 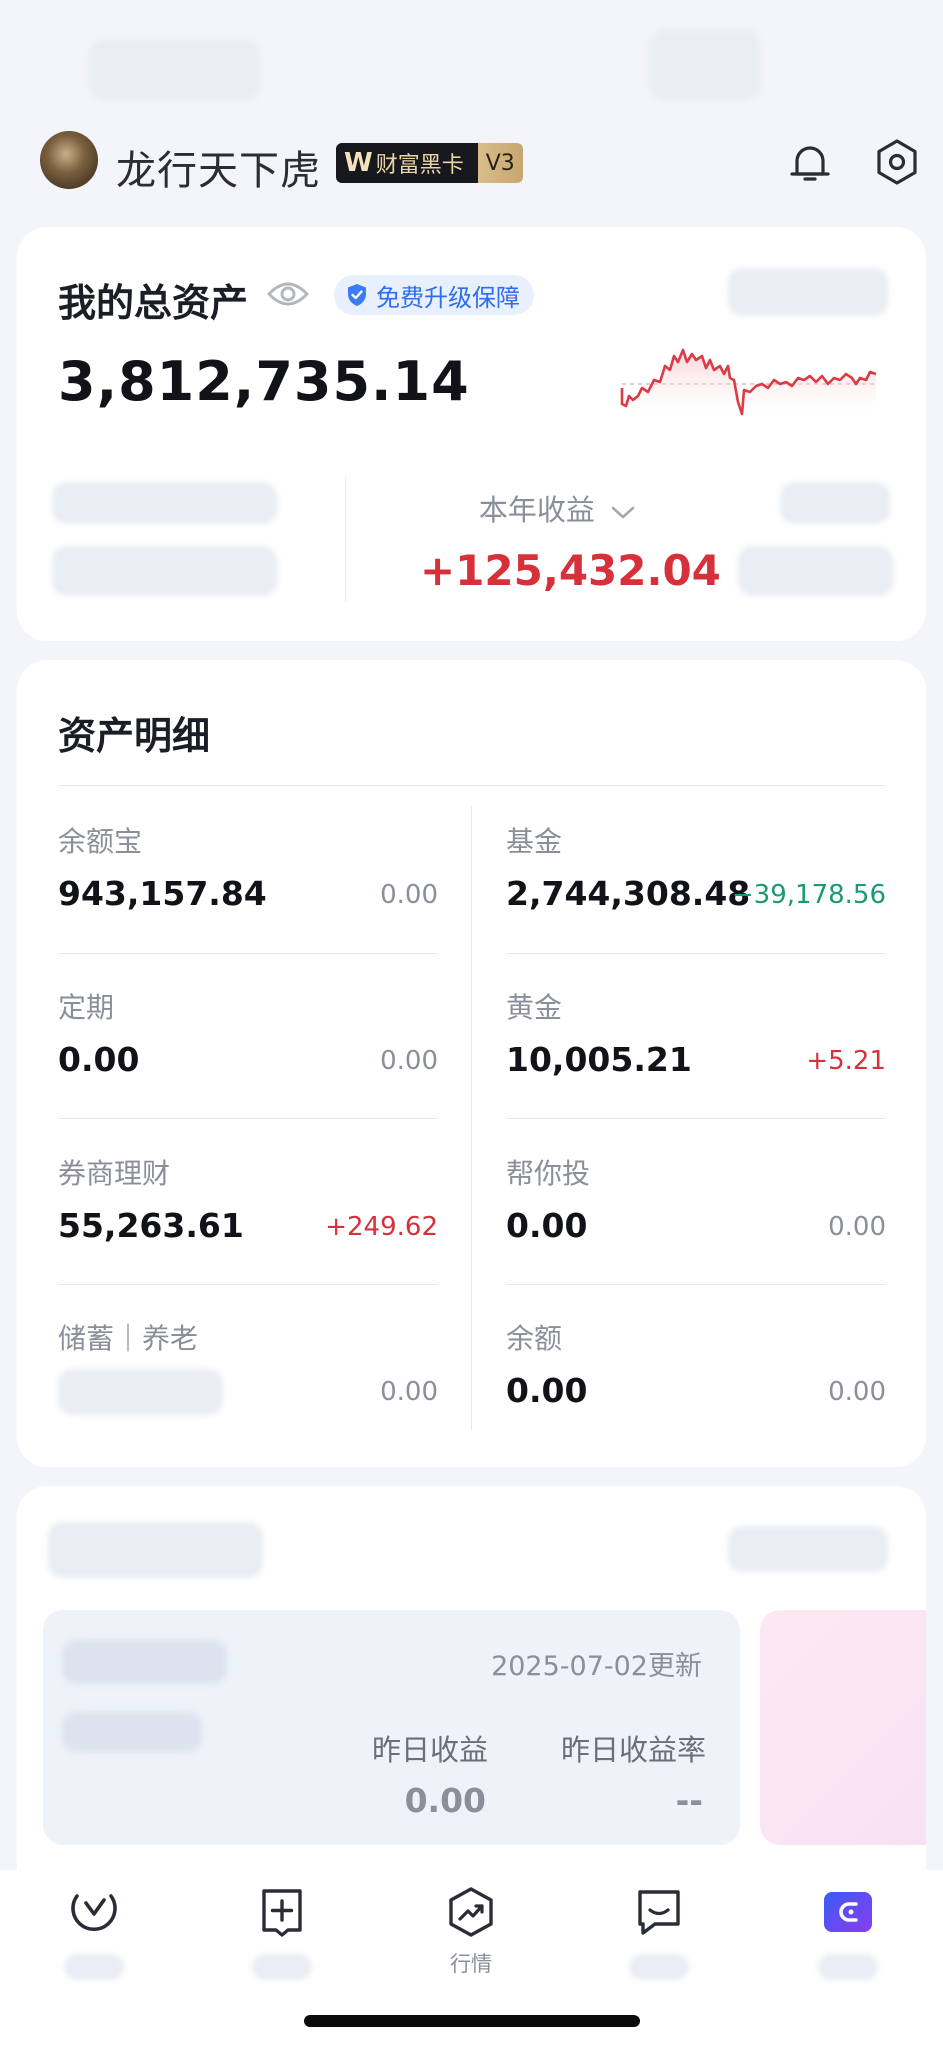 What do you see at coordinates (264, 381) in the screenshot?
I see `total-assets-value: 3,812,735.14` at bounding box center [264, 381].